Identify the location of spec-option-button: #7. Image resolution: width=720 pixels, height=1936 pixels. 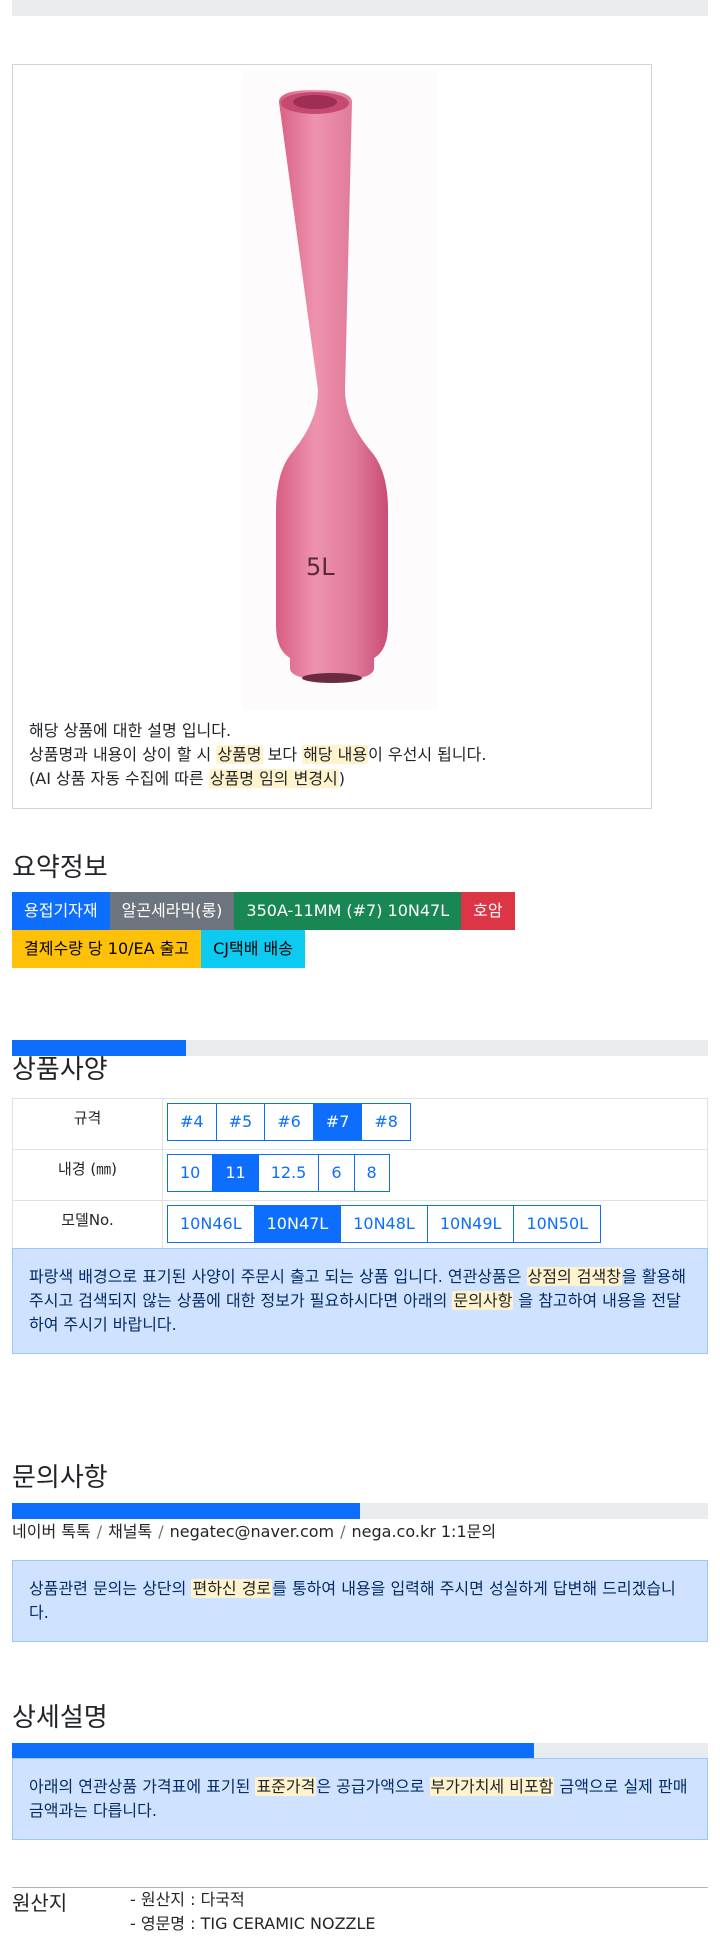
(337, 1122).